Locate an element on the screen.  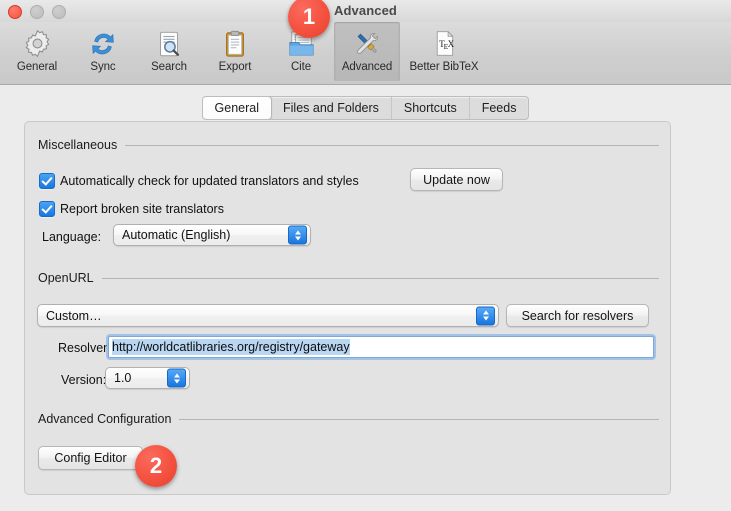
miscellaneous-heading-label: Miscellaneous is located at coordinates (78, 145).